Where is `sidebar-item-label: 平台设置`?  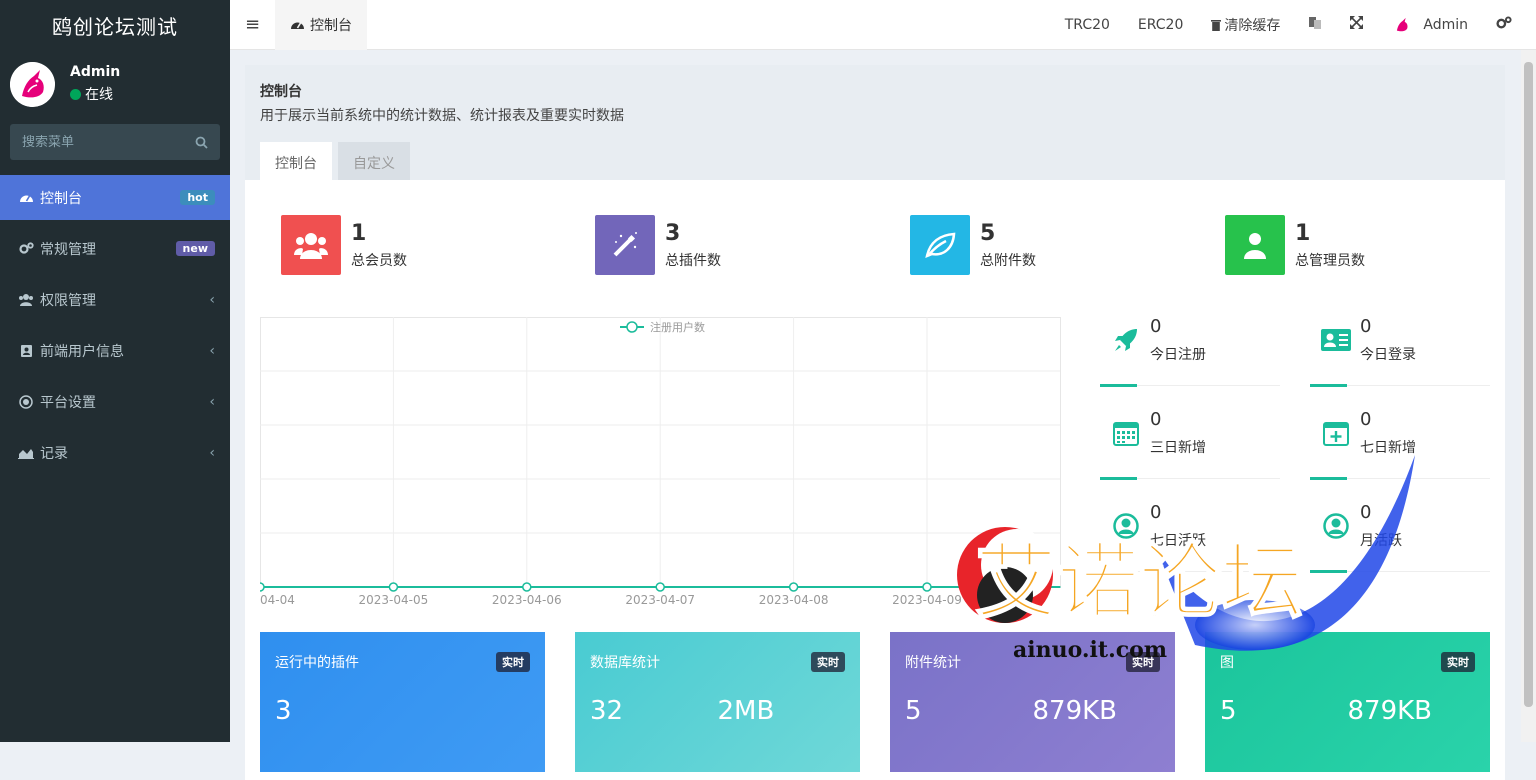
sidebar-item-label: 平台设置 is located at coordinates (68, 402).